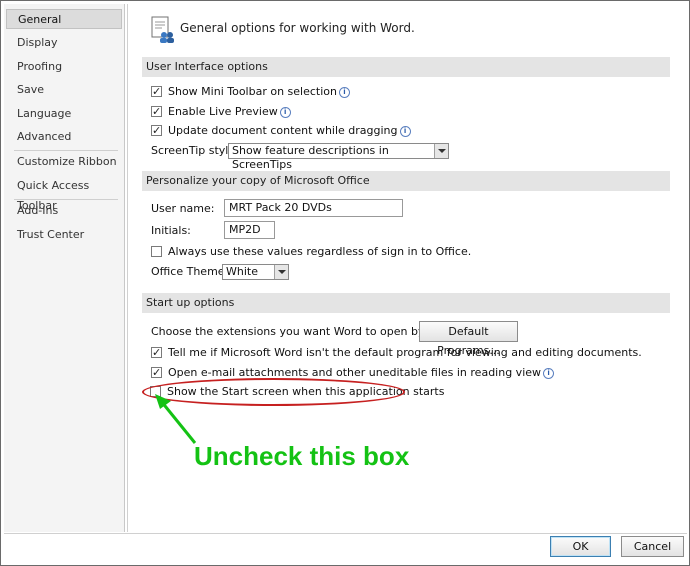 This screenshot has height=566, width=690. I want to click on screentip-label: ScreenTip style:, so click(195, 150).